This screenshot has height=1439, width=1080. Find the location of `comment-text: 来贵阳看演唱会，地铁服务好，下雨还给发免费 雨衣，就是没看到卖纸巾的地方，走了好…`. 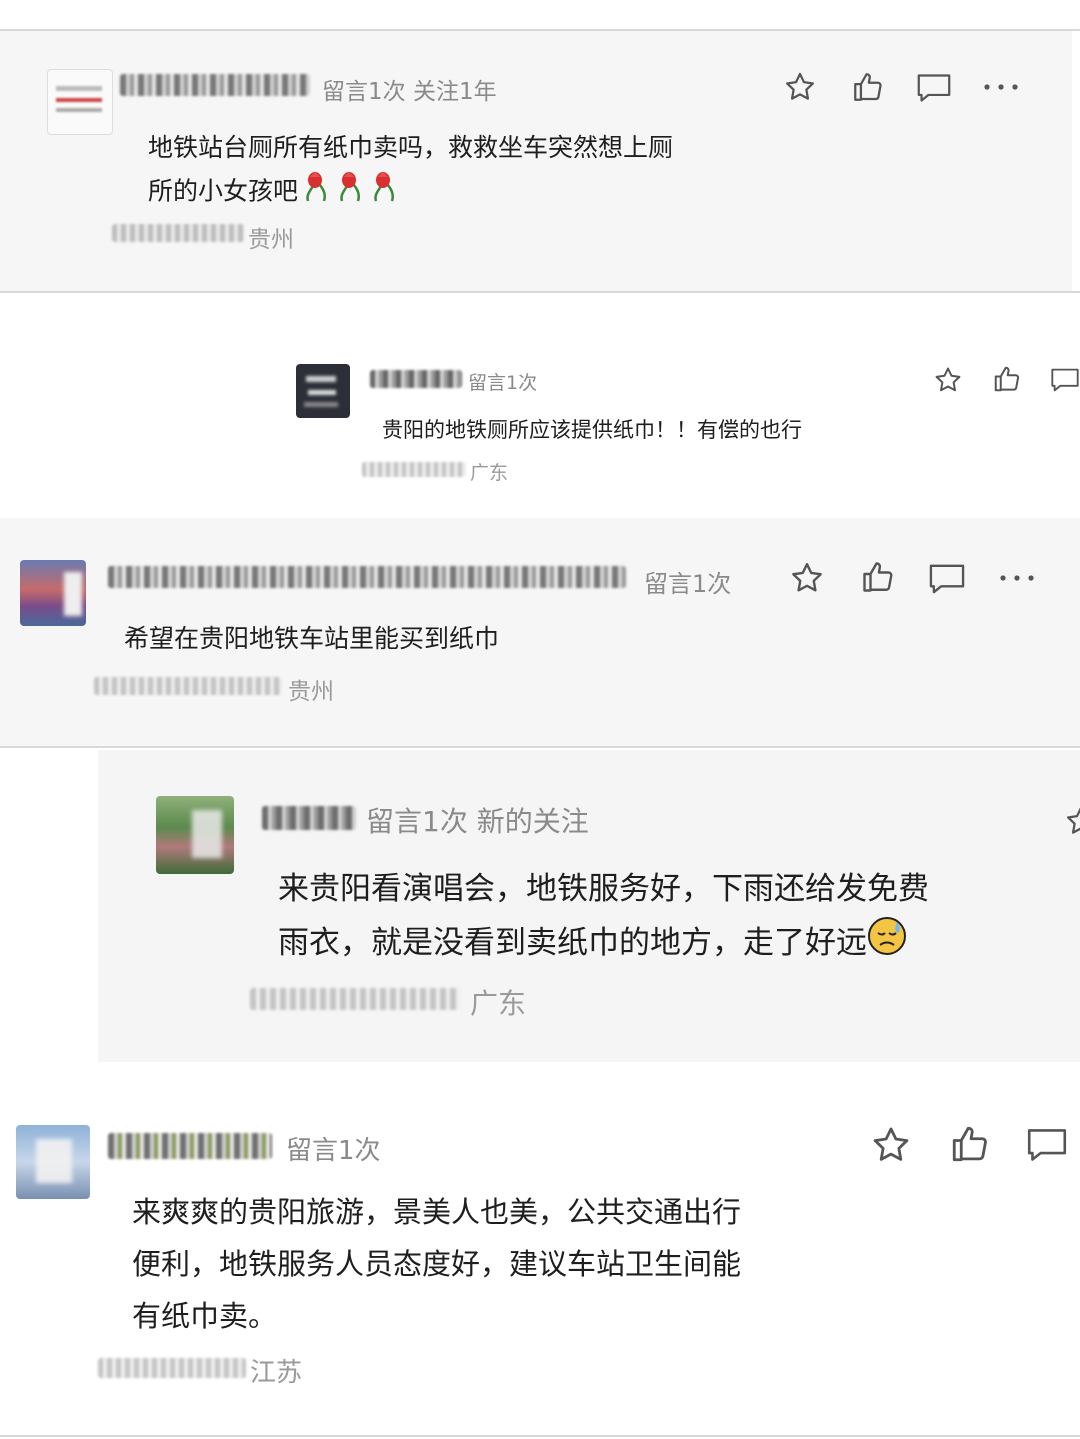

comment-text: 来贵阳看演唱会，地铁服务好，下雨还给发免费 雨衣，就是没看到卖纸巾的地方，走了好… is located at coordinates (603, 917).